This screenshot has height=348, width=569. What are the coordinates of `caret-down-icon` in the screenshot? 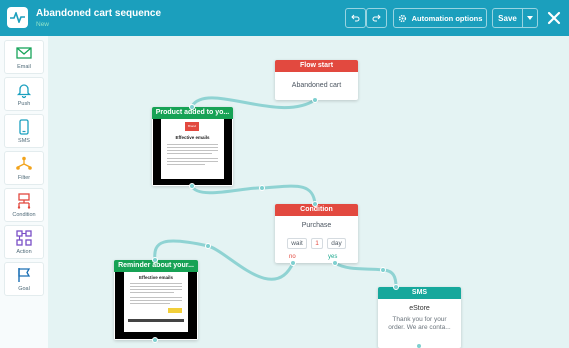 It's located at (530, 18).